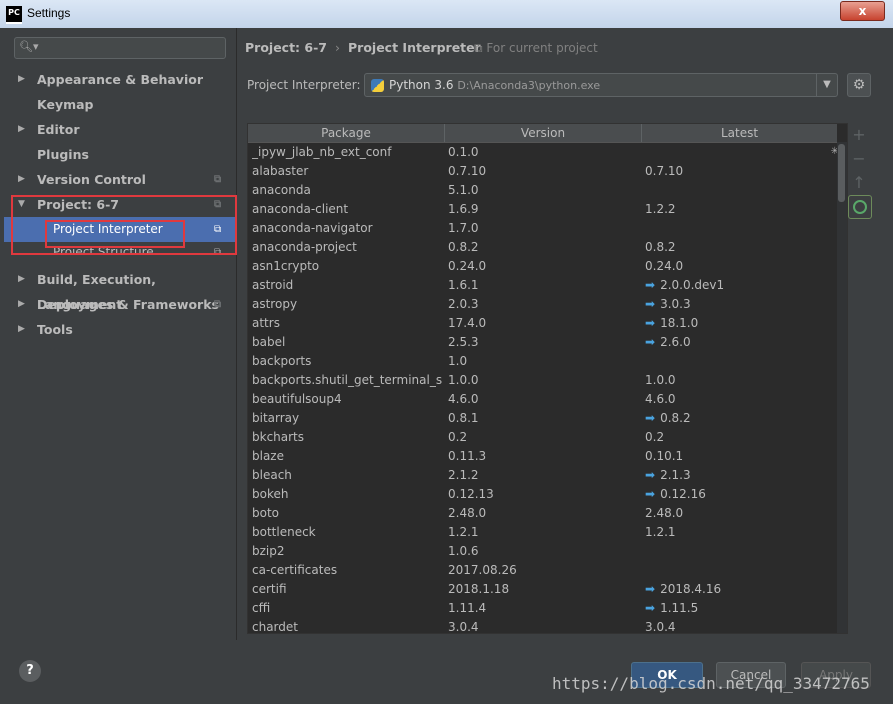 The width and height of the screenshot is (893, 704). Describe the element at coordinates (542, 266) in the screenshot. I see `table-row: asn1crypto 0.24.0 0.24.0` at that location.